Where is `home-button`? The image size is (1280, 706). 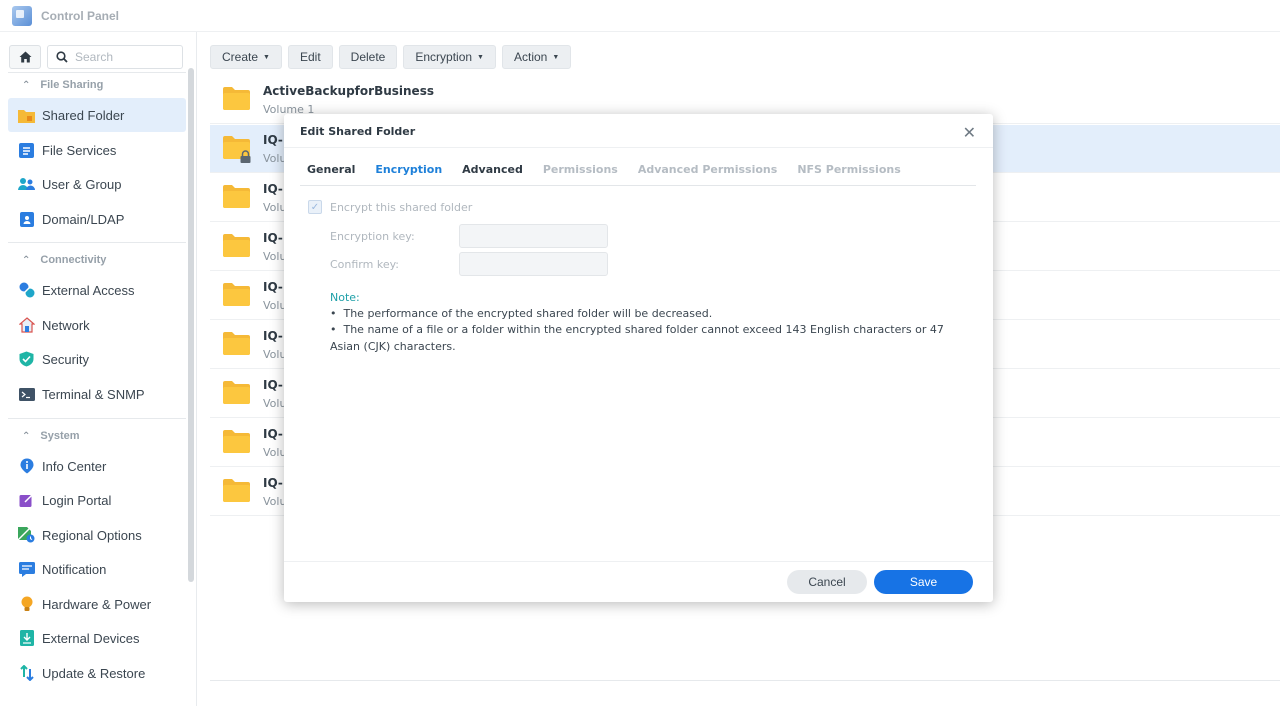
home-button is located at coordinates (25, 57).